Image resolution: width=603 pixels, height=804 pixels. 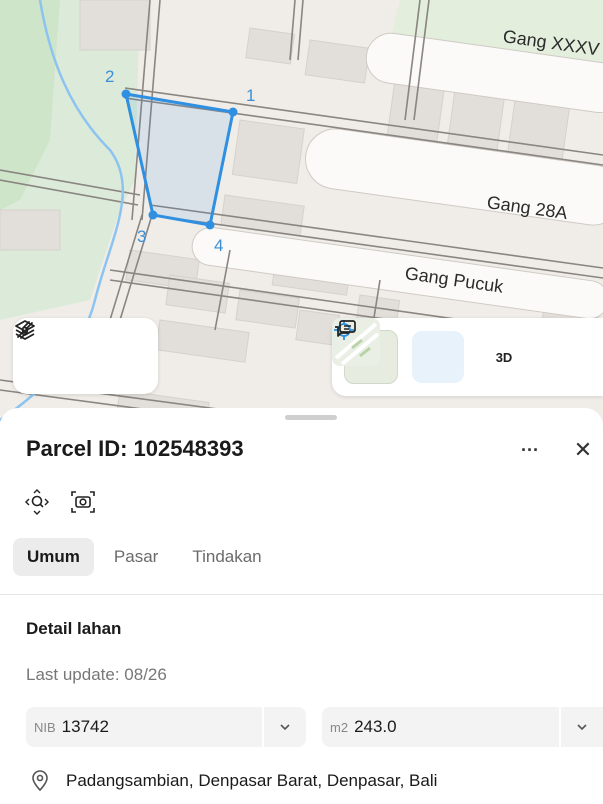 I want to click on nib-dropdown-button, so click(x=284, y=727).